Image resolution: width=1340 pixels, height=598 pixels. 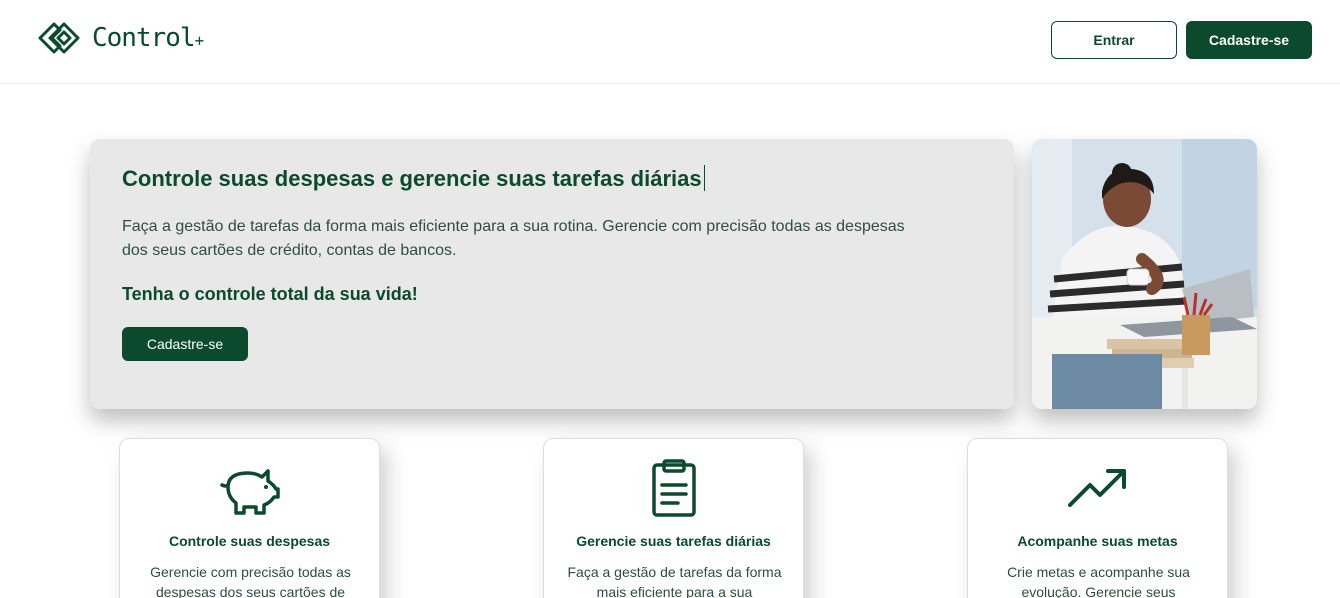 I want to click on hero-subtitle: Tenha o controle total da sua vida!, so click(x=270, y=294).